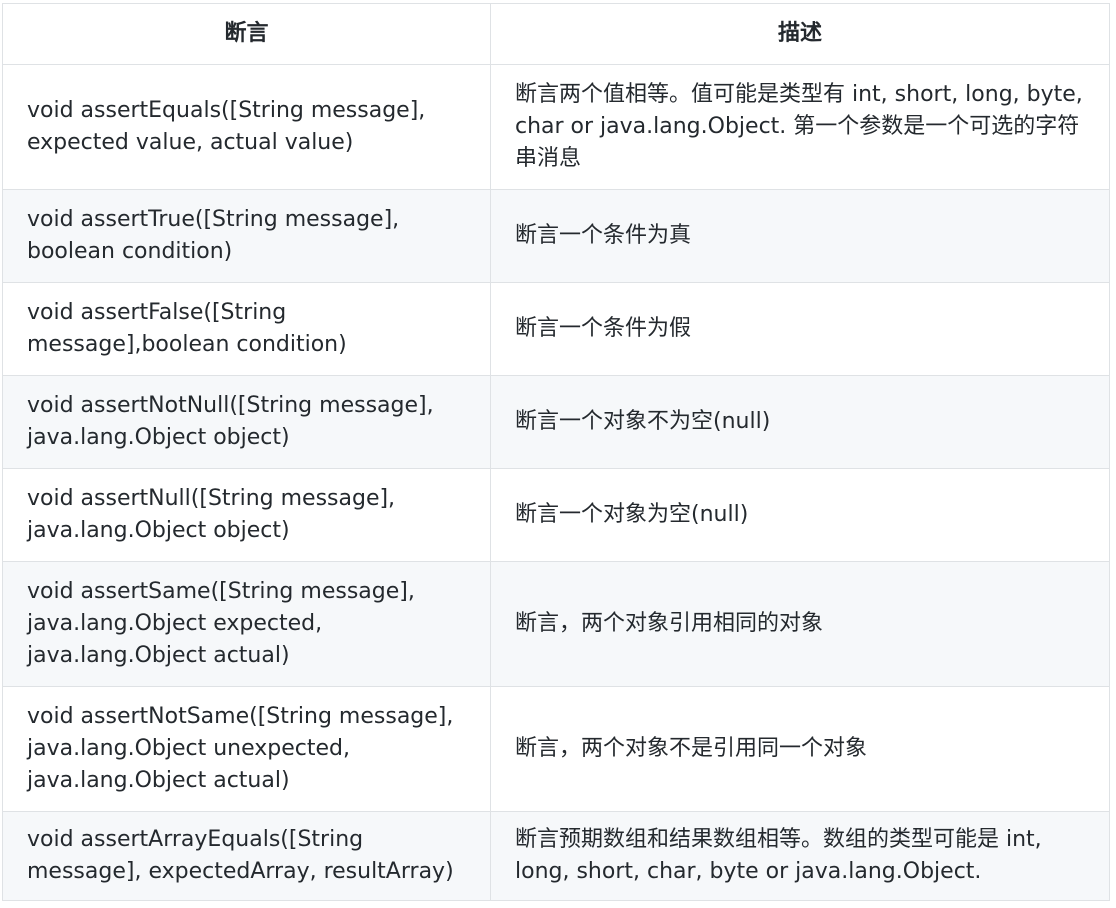 The width and height of the screenshot is (1116, 908). I want to click on header-assertion: 断言, so click(246, 34).